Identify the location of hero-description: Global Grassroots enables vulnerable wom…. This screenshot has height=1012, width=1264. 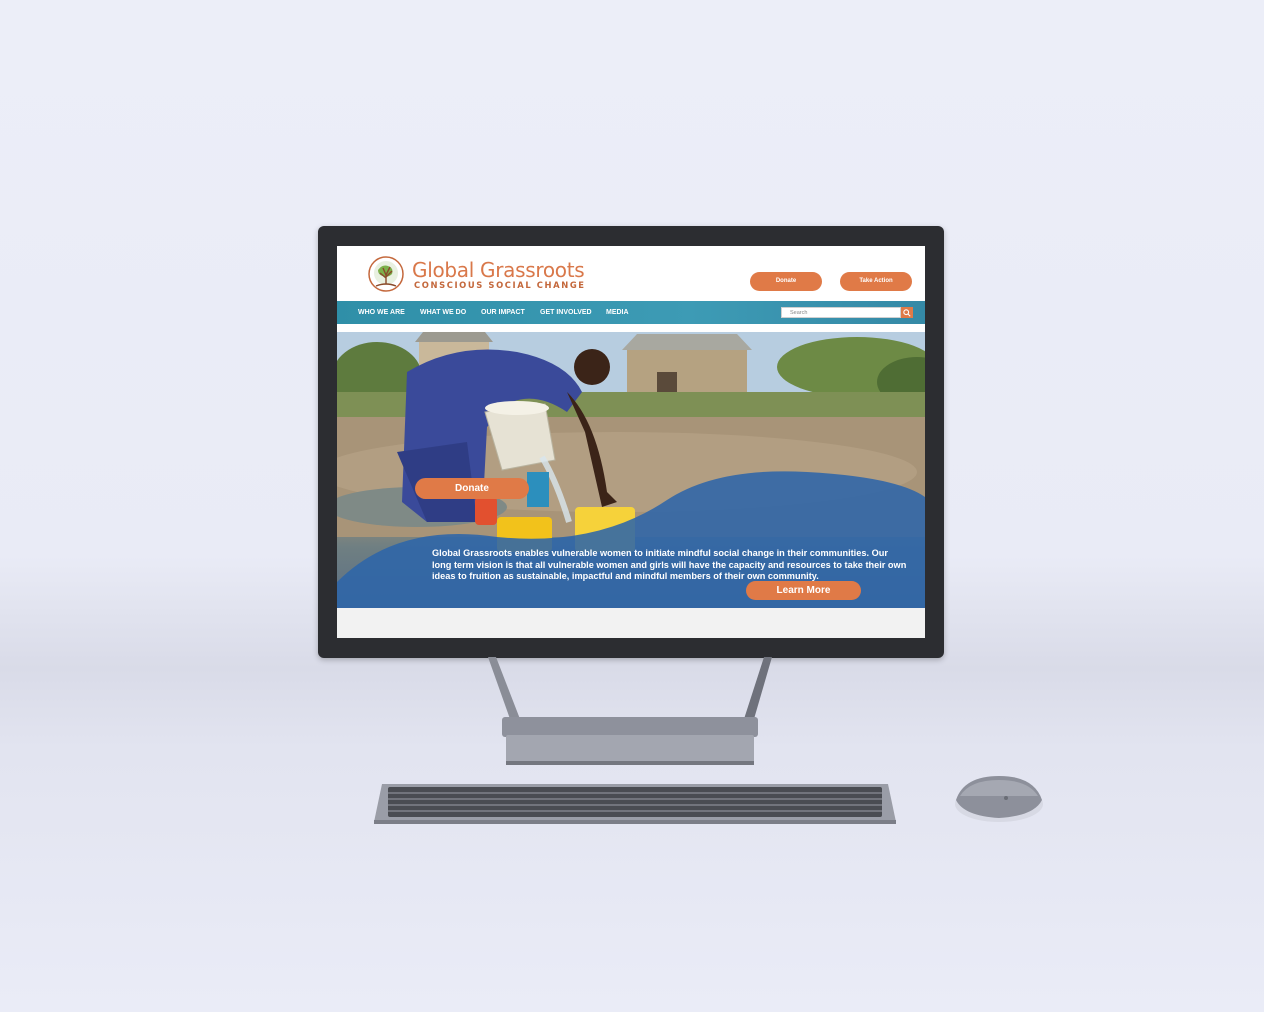
(669, 565).